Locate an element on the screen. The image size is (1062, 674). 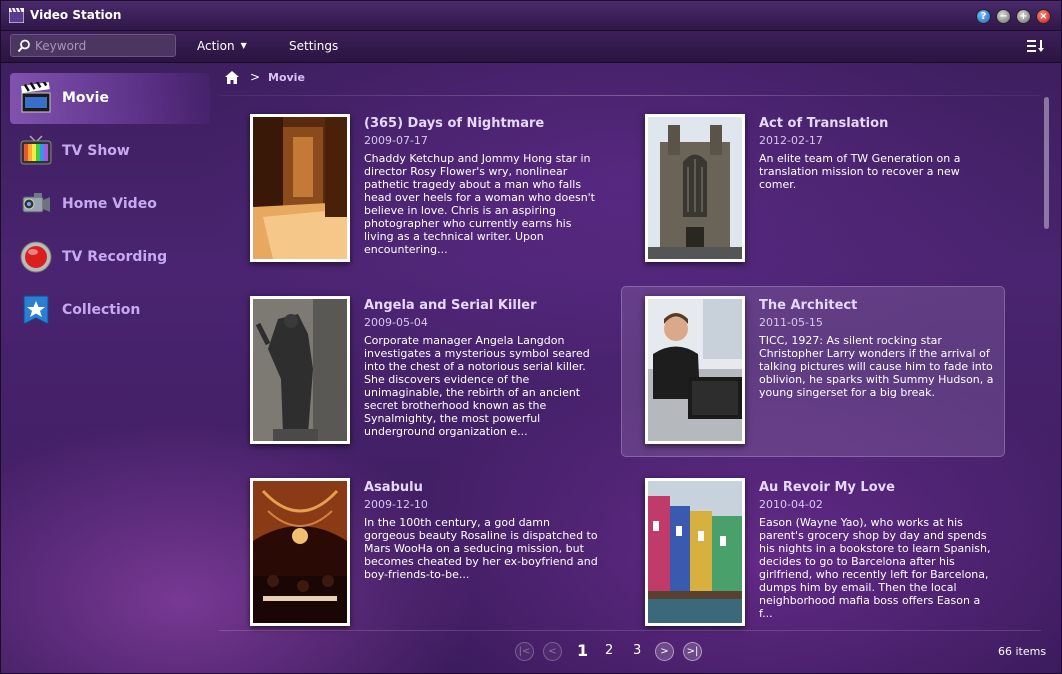
close-icon: × is located at coordinates (1043, 16).